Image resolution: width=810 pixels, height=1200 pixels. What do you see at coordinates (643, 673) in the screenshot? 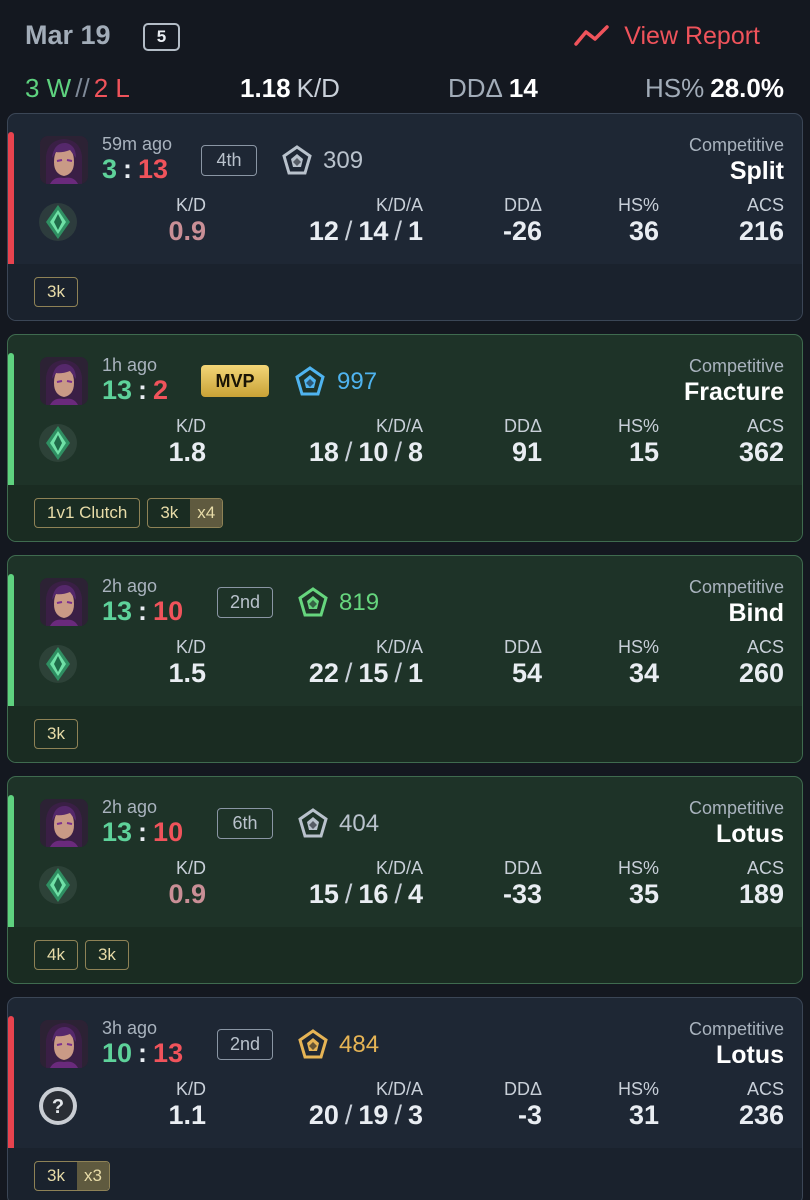
I see `hs-value: 34` at bounding box center [643, 673].